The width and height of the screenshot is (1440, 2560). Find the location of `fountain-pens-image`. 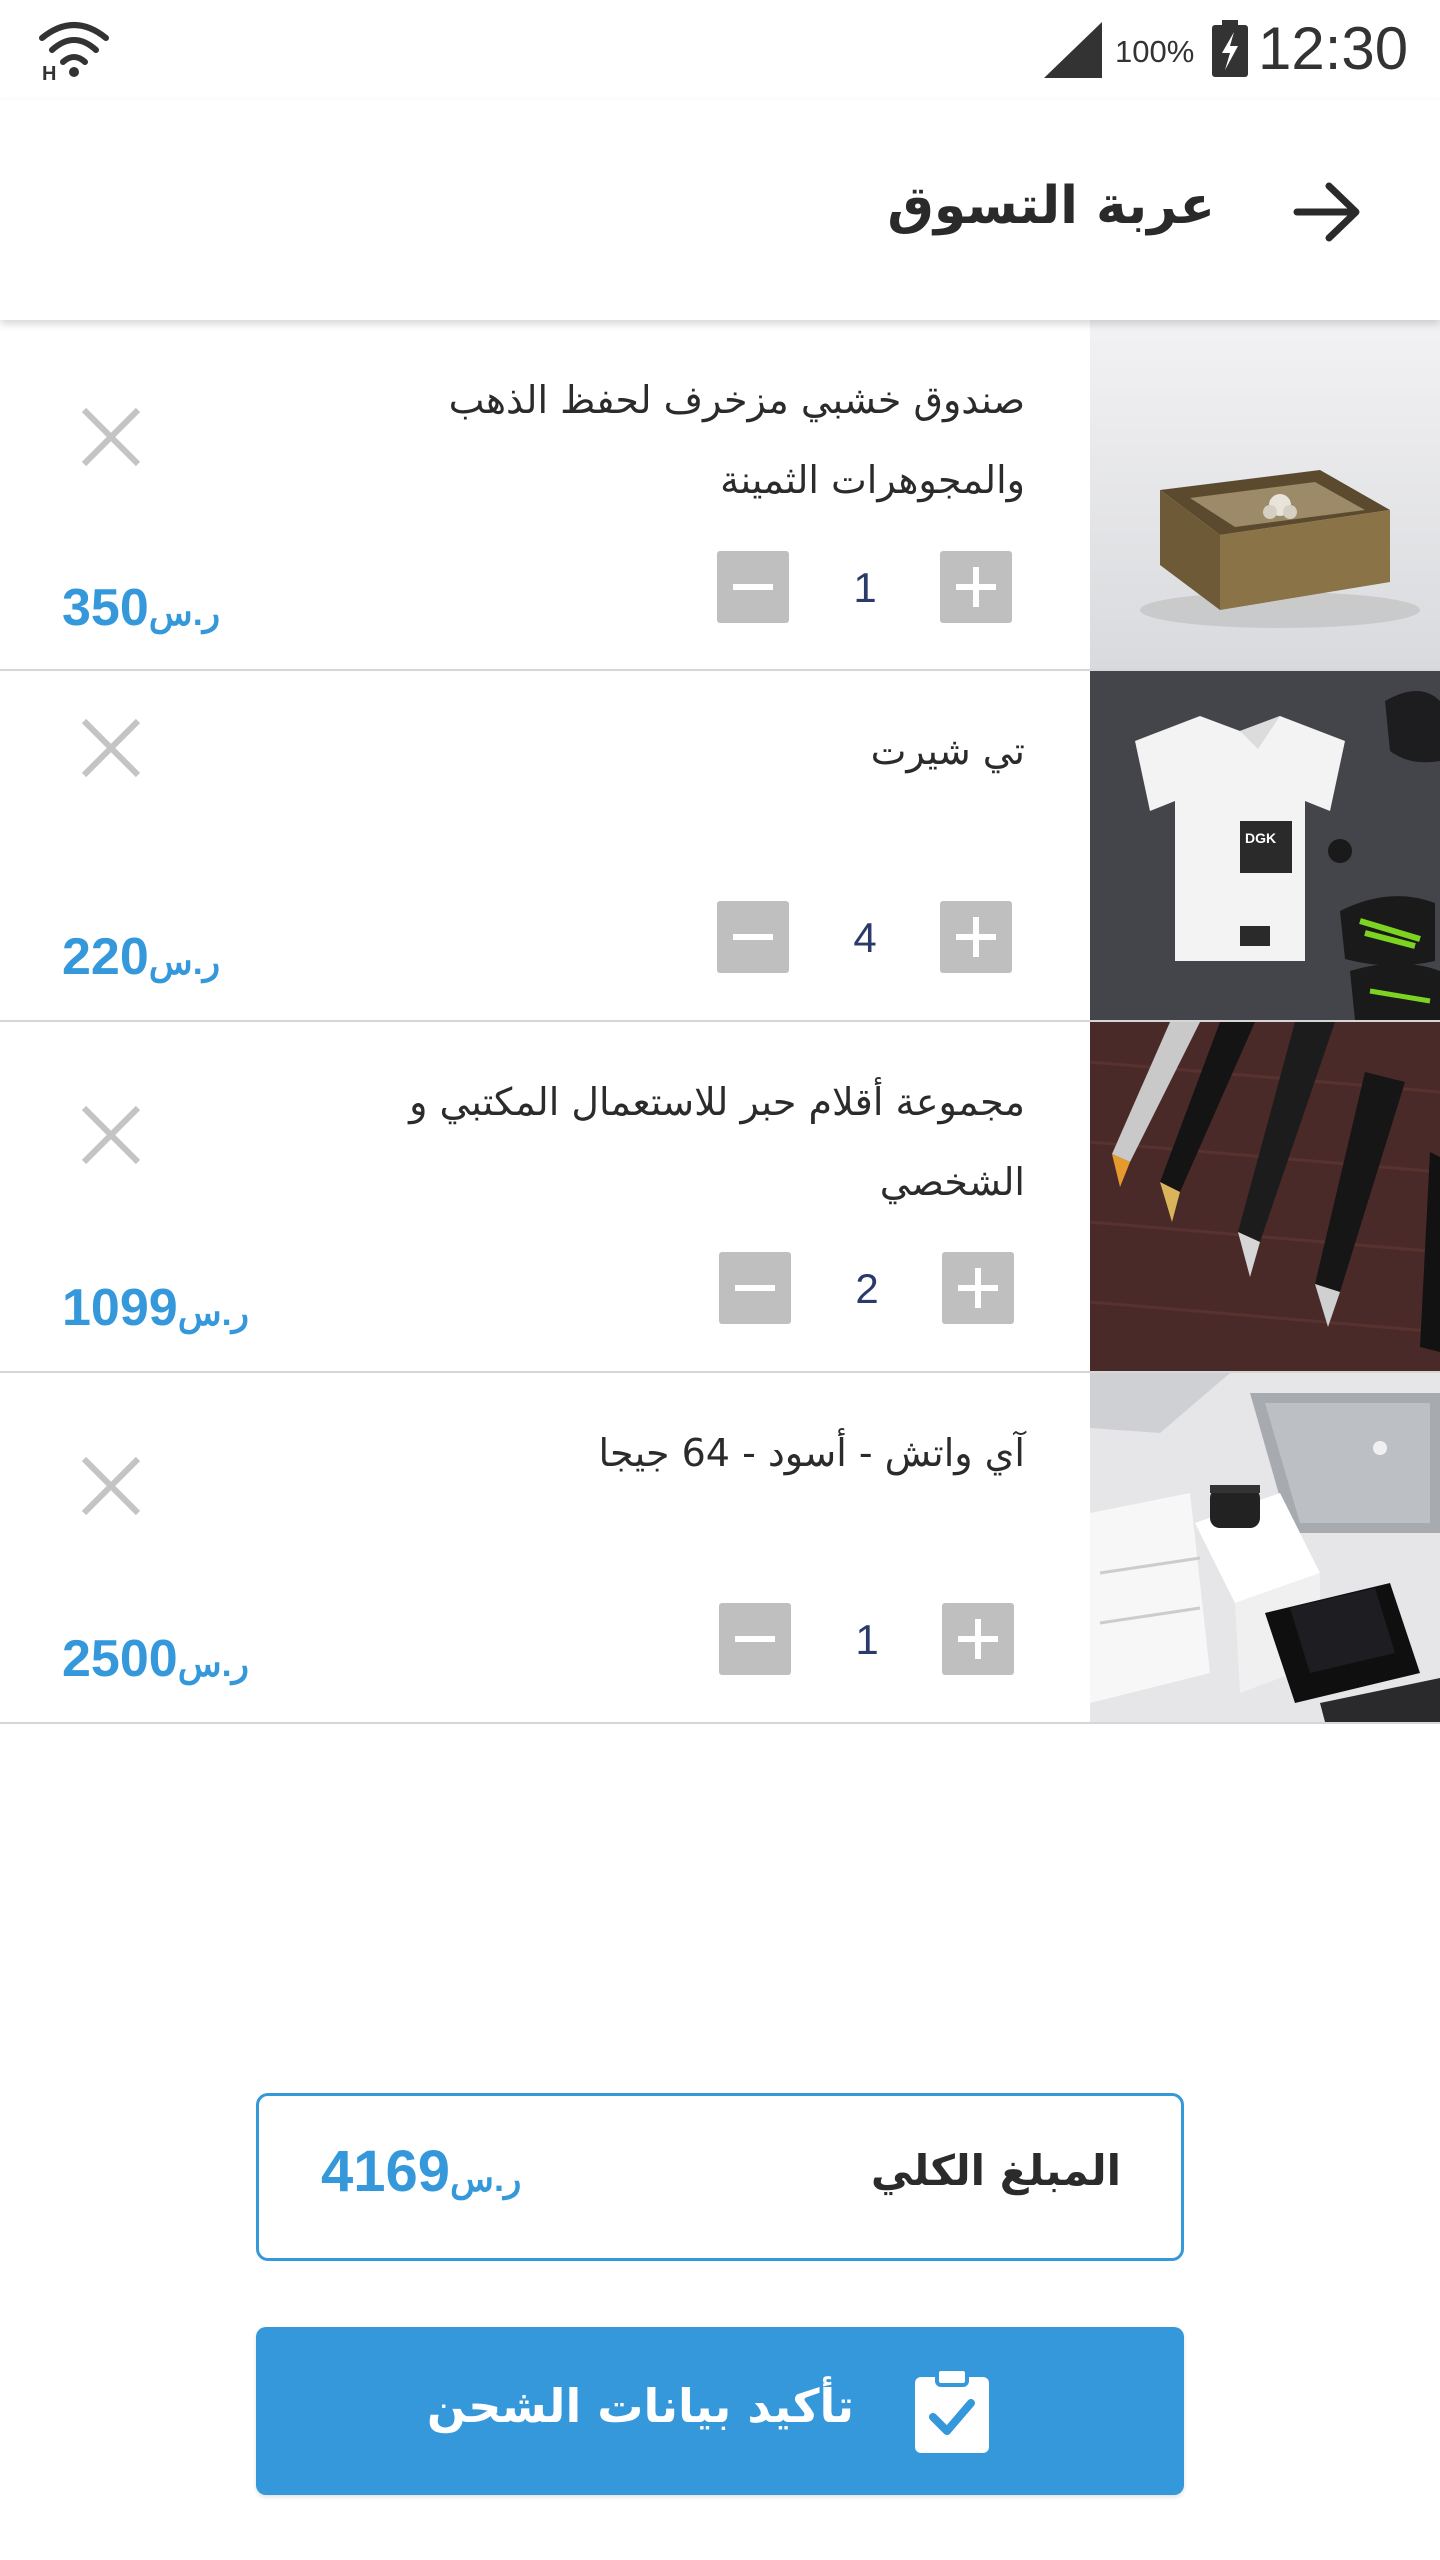

fountain-pens-image is located at coordinates (1265, 1196).